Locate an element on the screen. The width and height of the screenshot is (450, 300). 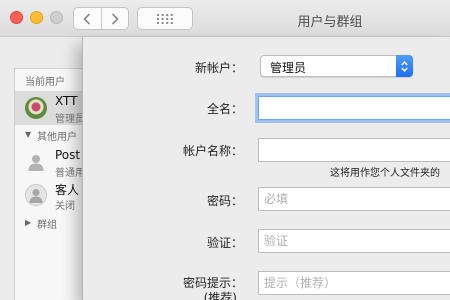
password-field is located at coordinates (354, 199).